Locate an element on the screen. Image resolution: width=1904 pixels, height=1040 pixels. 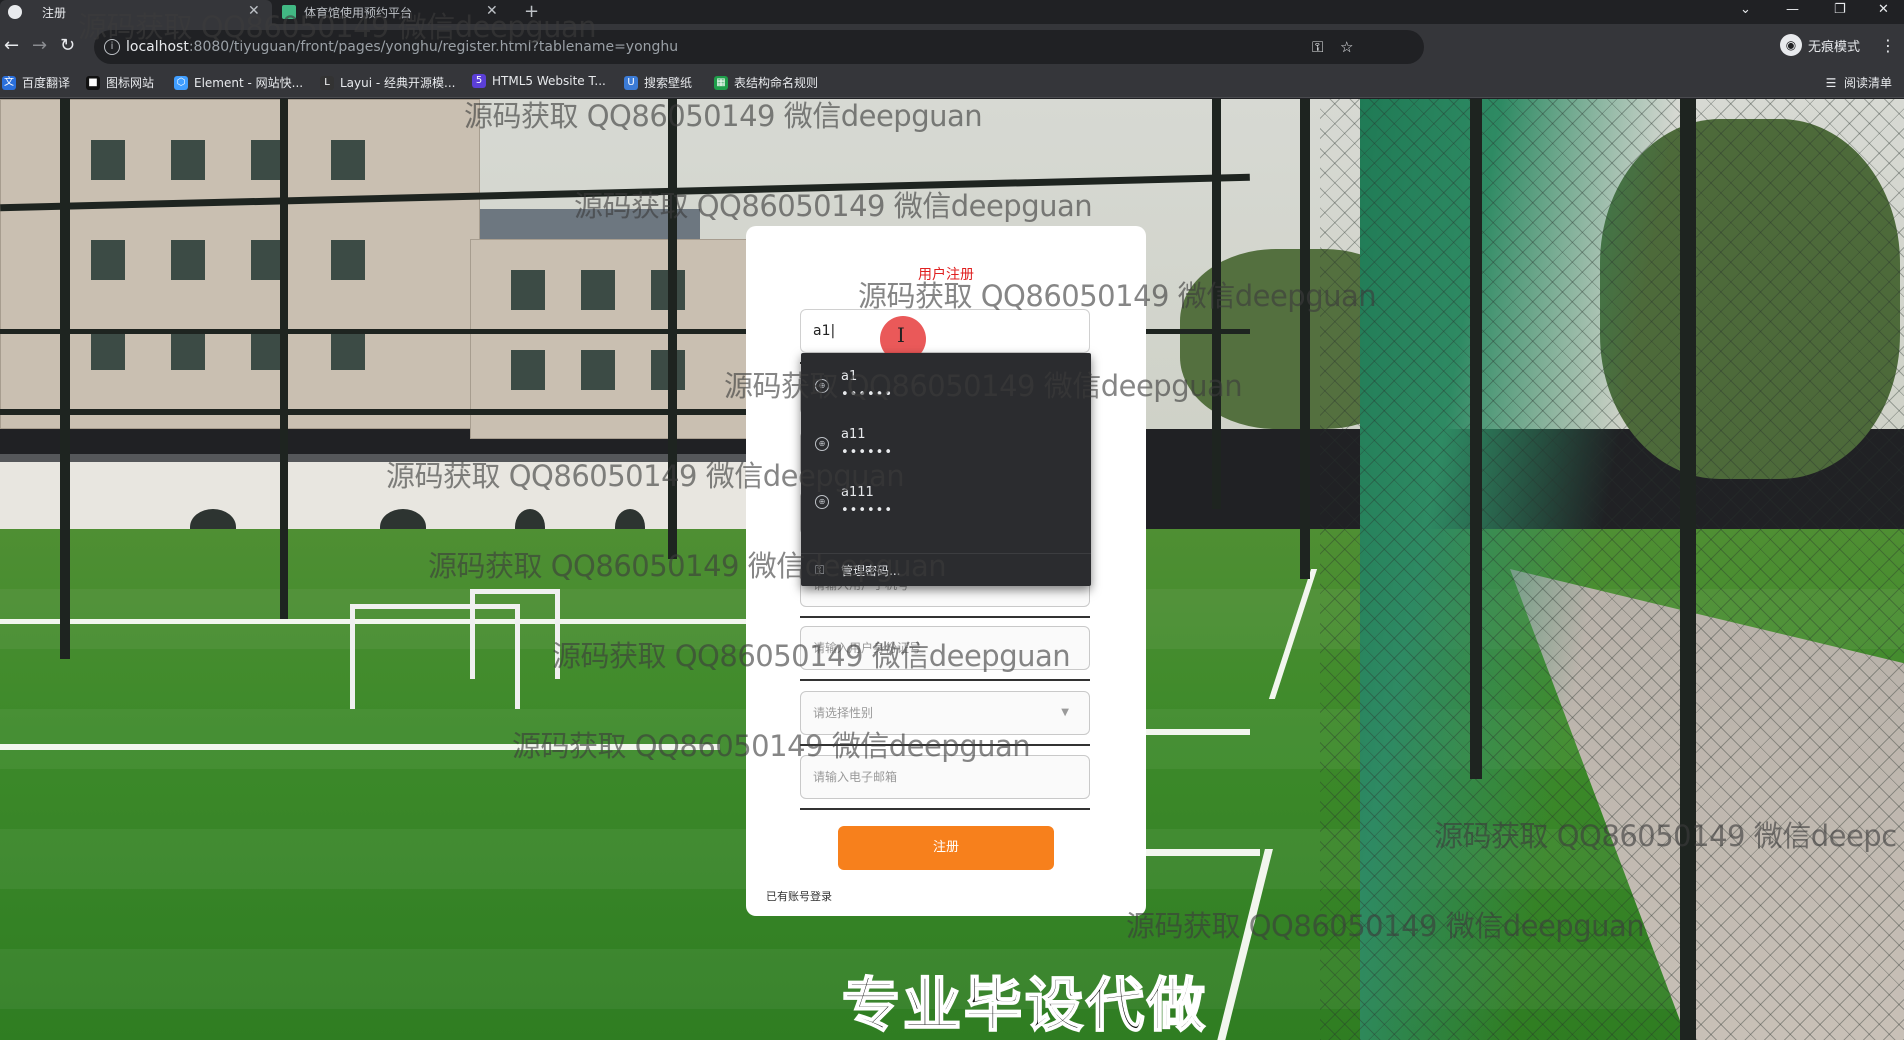
reading-list-label: 阅读清单 is located at coordinates (1868, 83).